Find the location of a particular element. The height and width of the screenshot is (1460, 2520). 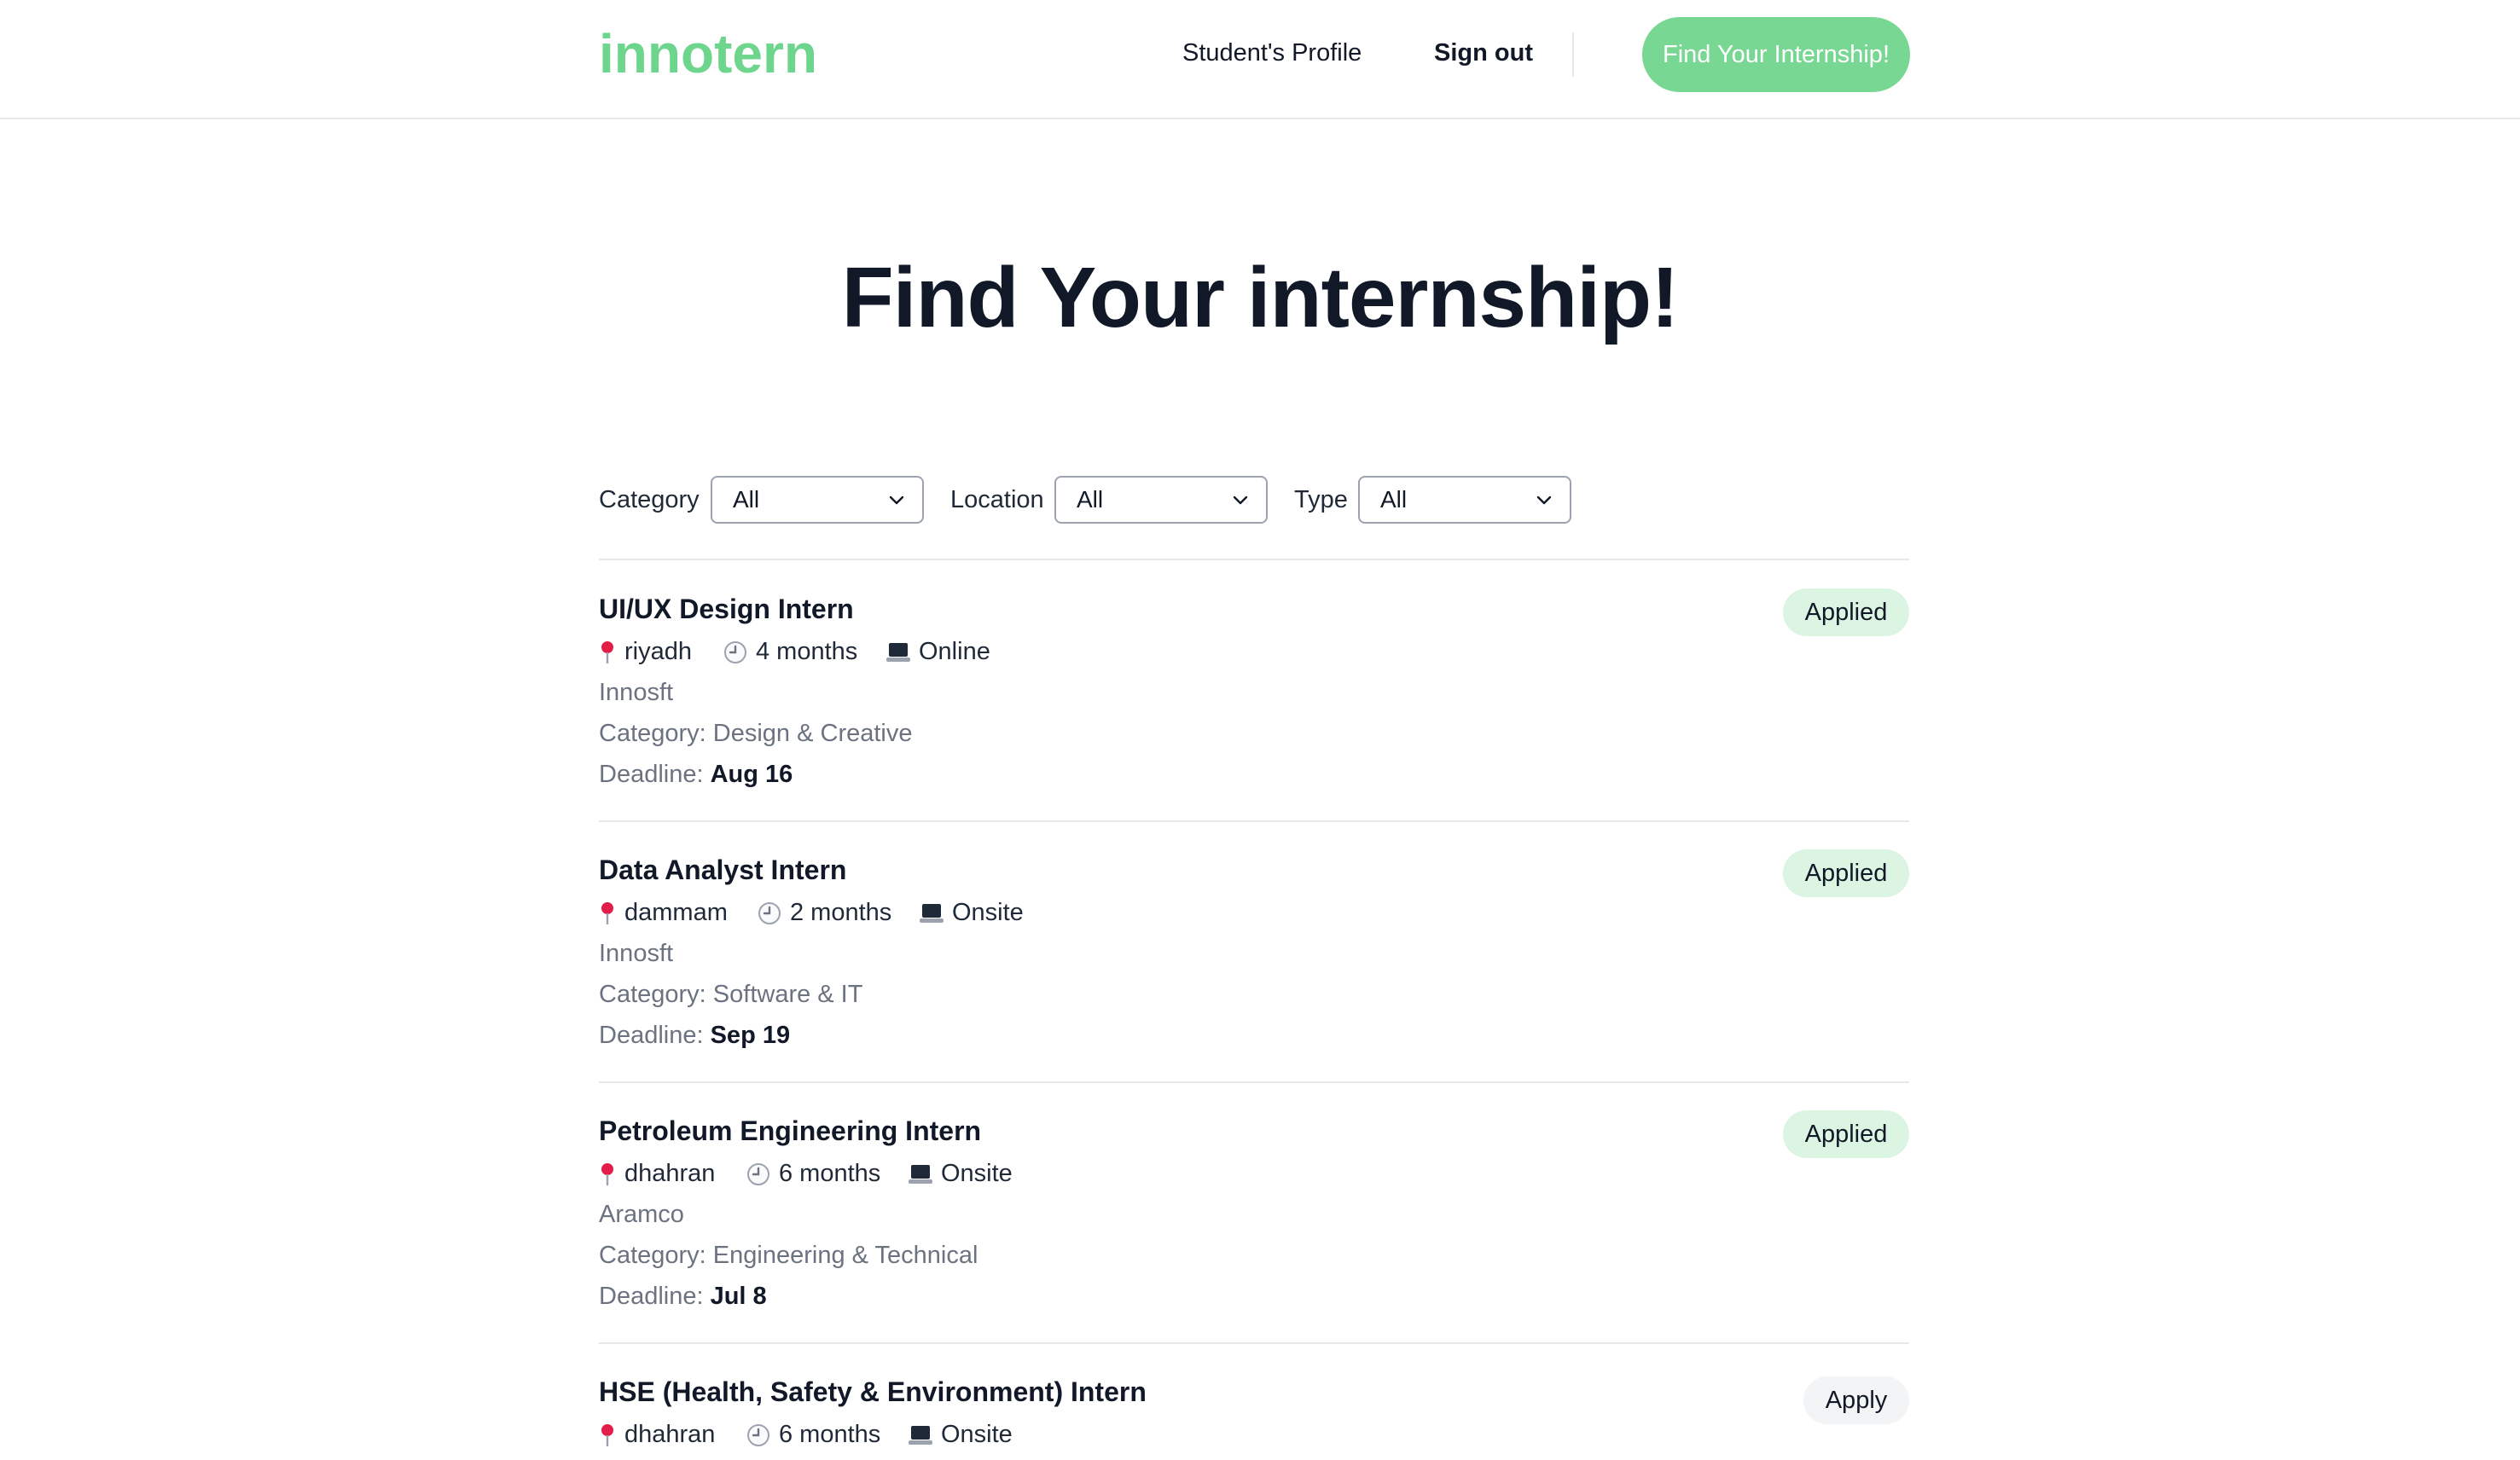

filter-bar: Category All Location All Type All is located at coordinates (1254, 500).